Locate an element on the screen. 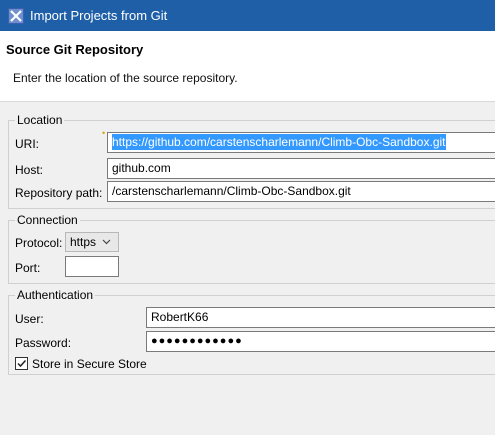 The width and height of the screenshot is (495, 435). port-label: Port: is located at coordinates (28, 268).